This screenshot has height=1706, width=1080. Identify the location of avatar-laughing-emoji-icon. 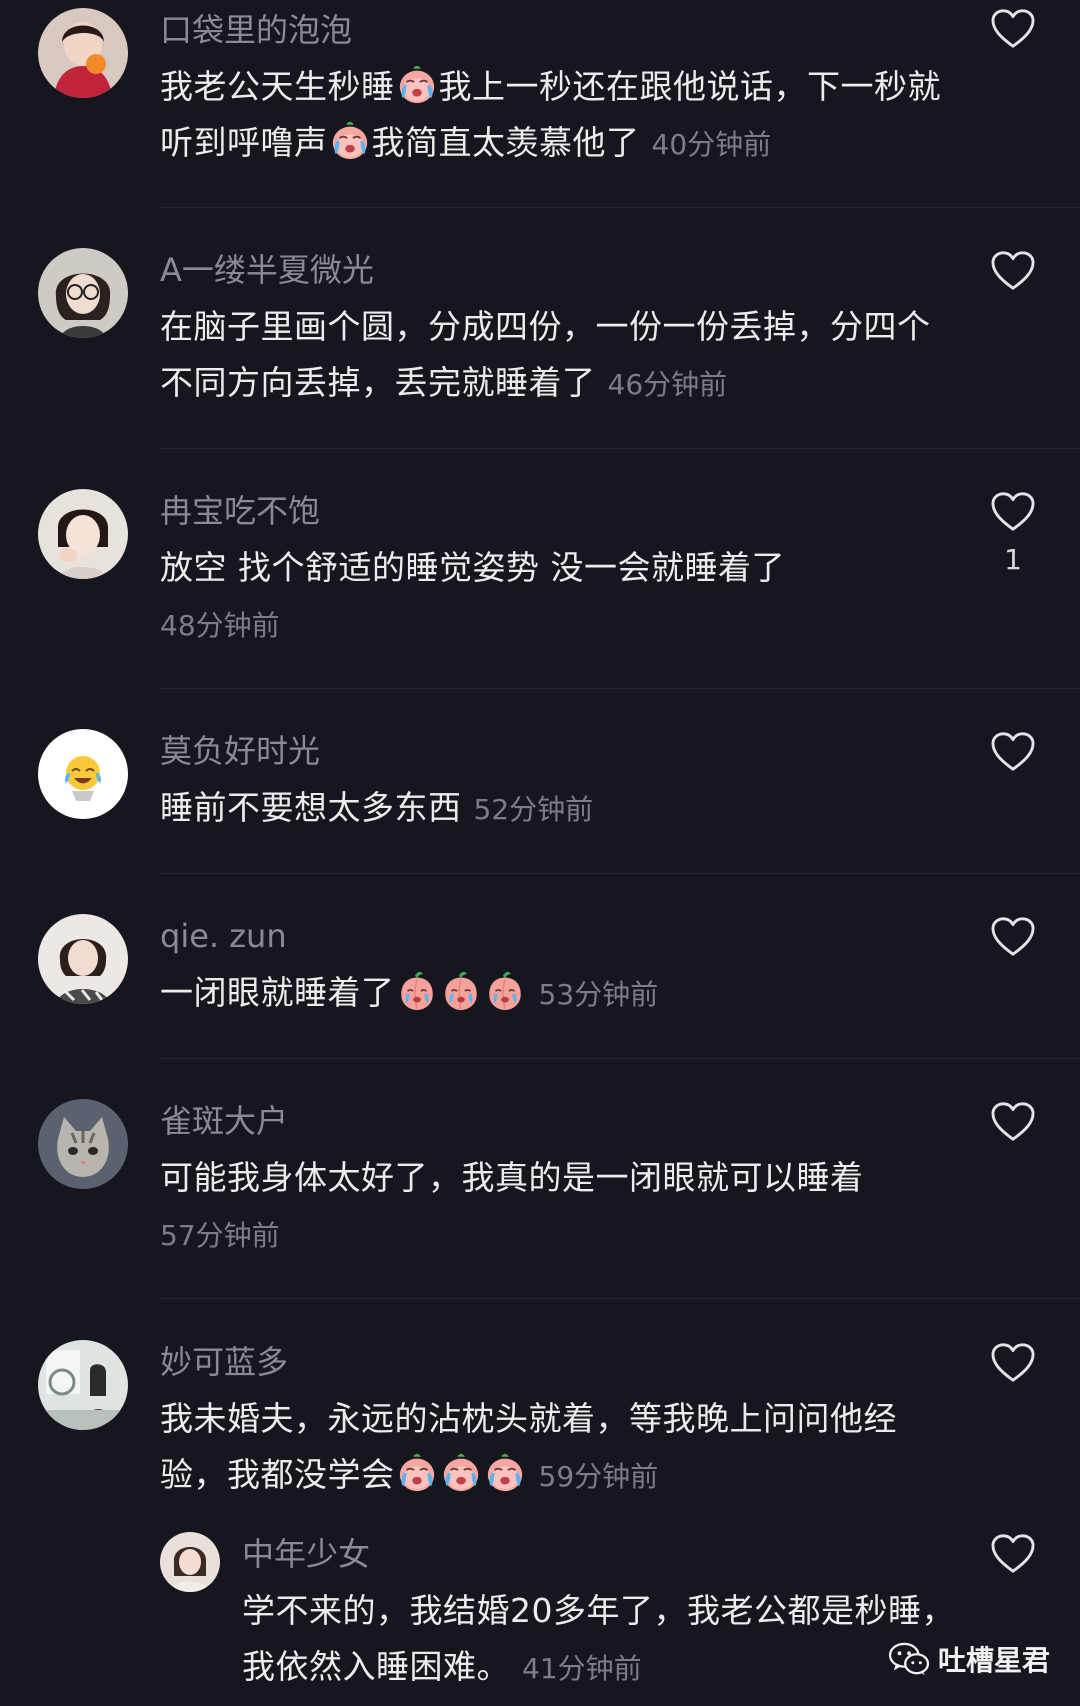
(83, 774).